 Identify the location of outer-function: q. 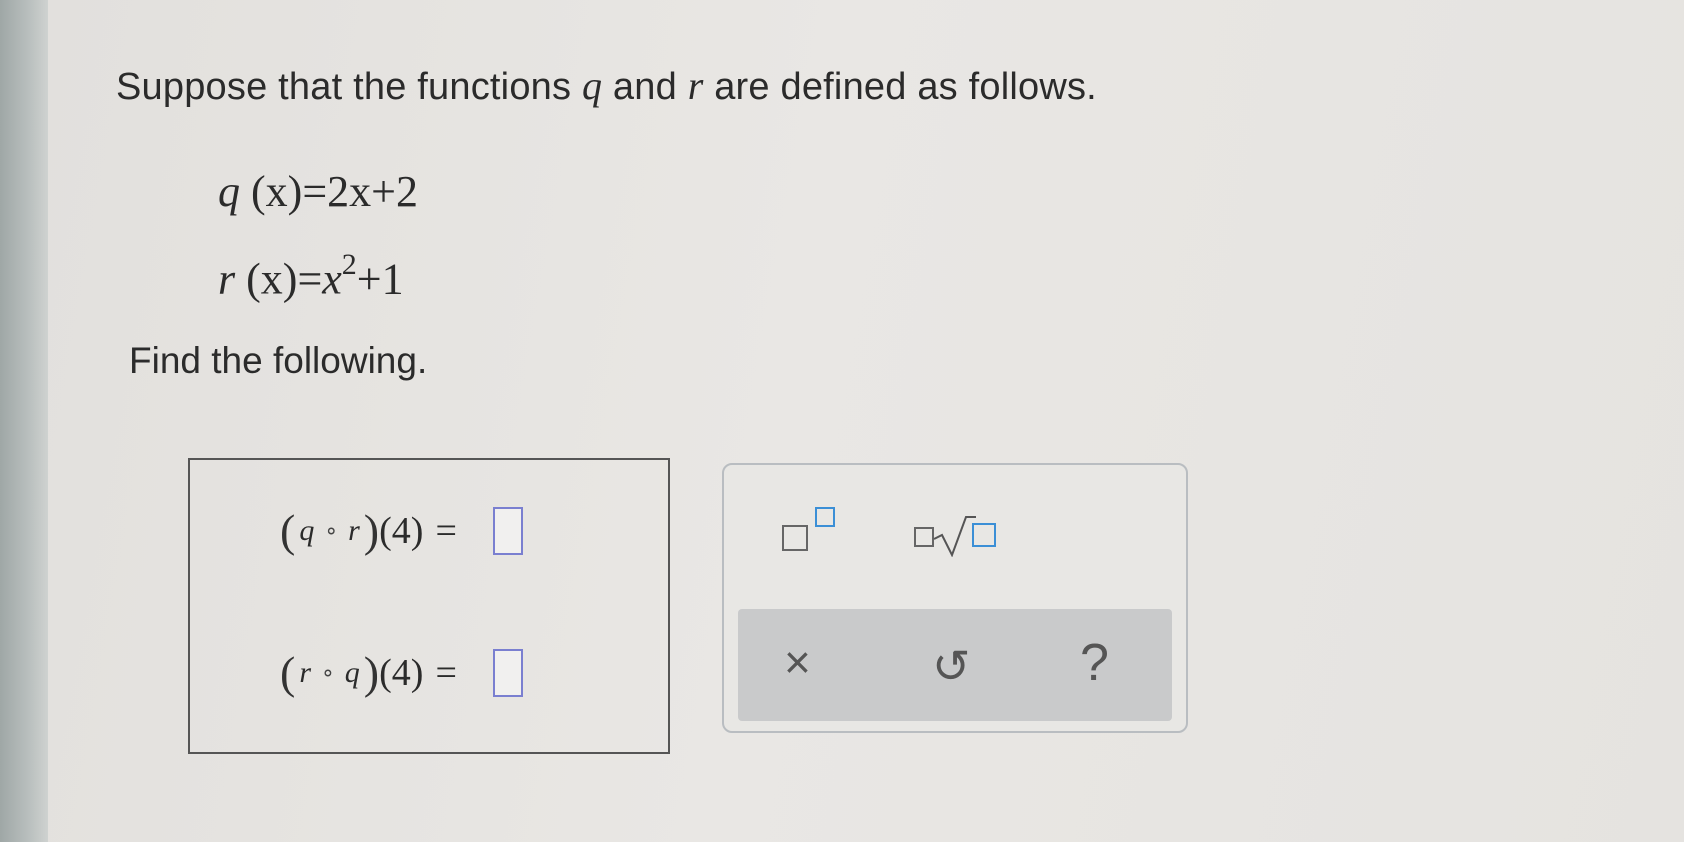
(307, 530).